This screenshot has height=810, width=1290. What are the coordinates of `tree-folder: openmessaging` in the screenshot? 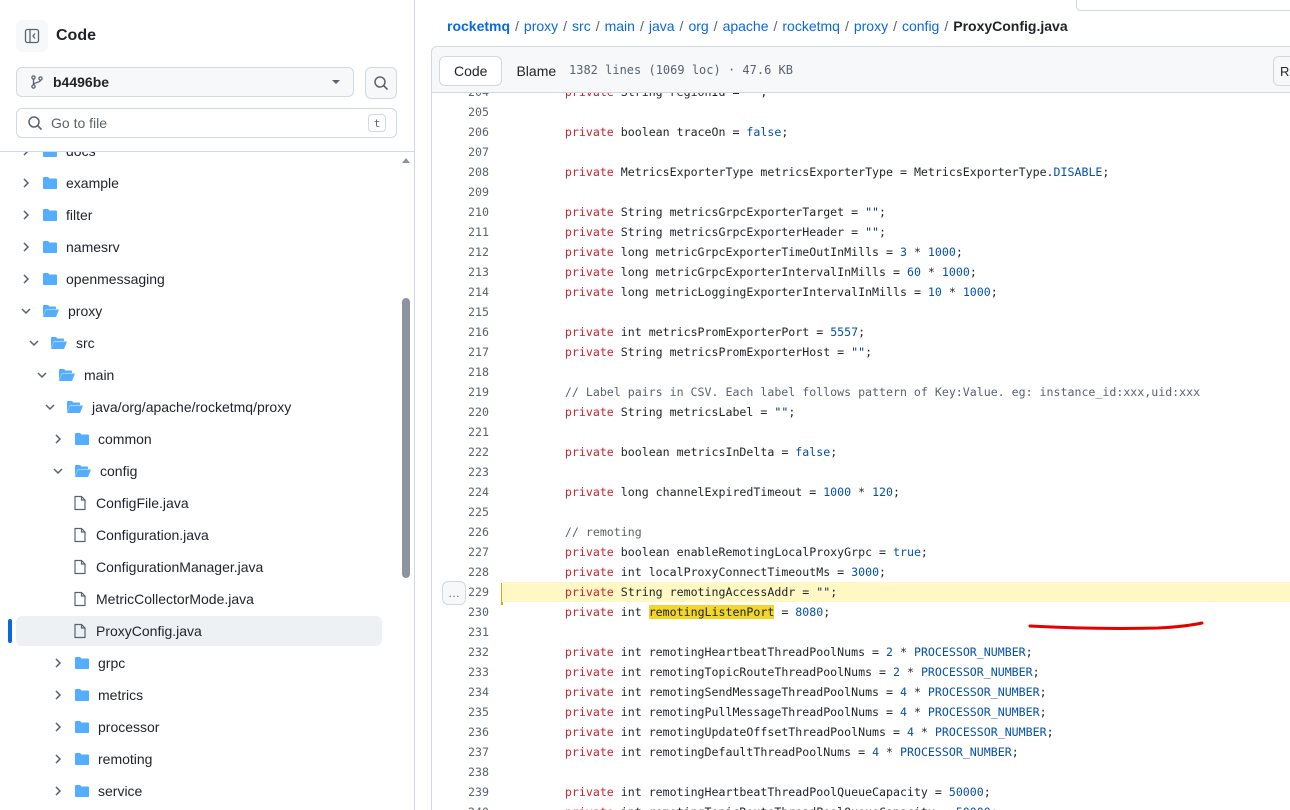 It's located at (92, 279).